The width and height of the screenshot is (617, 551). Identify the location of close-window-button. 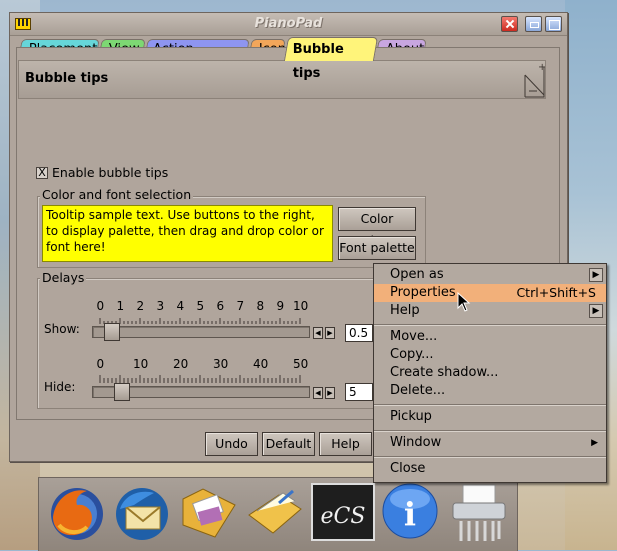
(509, 24).